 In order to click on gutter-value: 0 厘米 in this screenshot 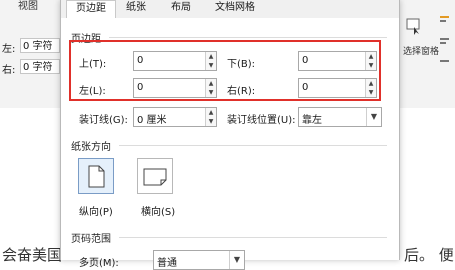, I will do `click(152, 120)`.